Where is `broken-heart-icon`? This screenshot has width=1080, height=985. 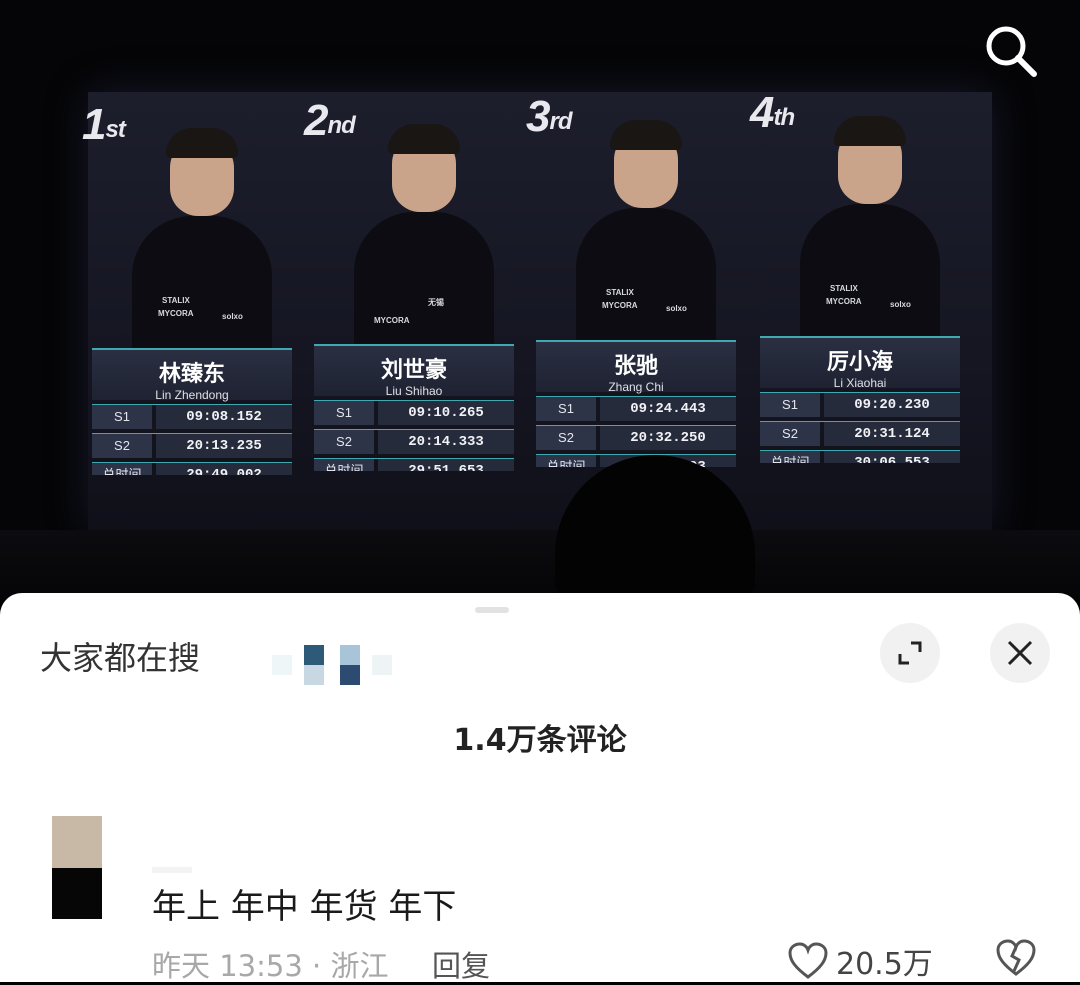
broken-heart-icon is located at coordinates (1016, 957).